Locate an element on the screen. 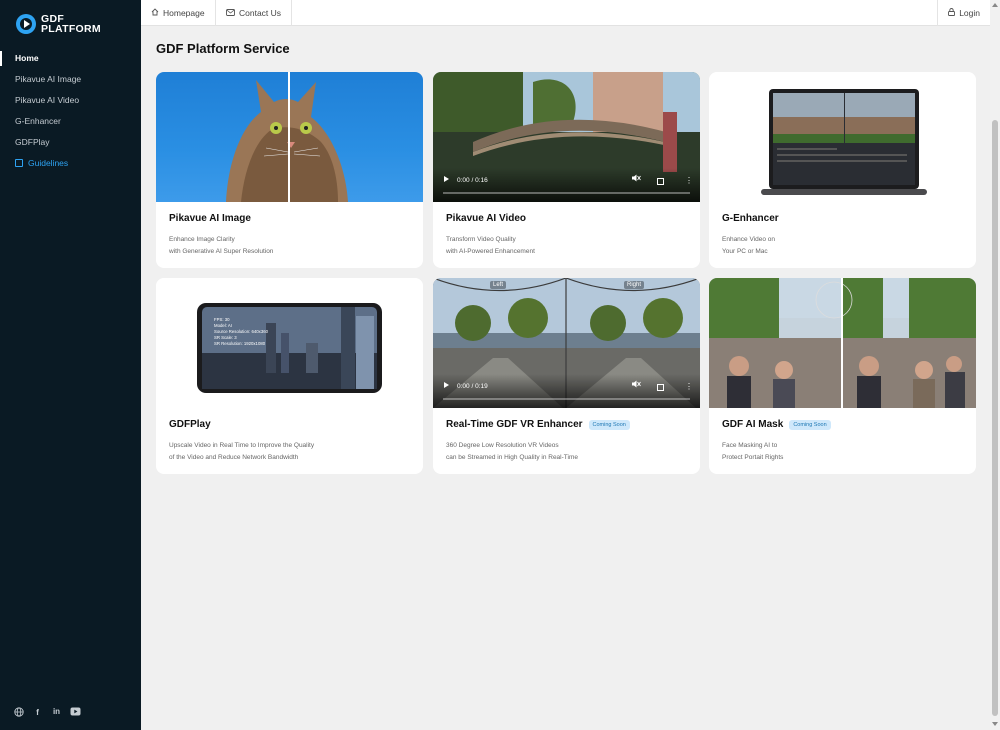  card-title: Pikavue AI Video is located at coordinates (486, 218).